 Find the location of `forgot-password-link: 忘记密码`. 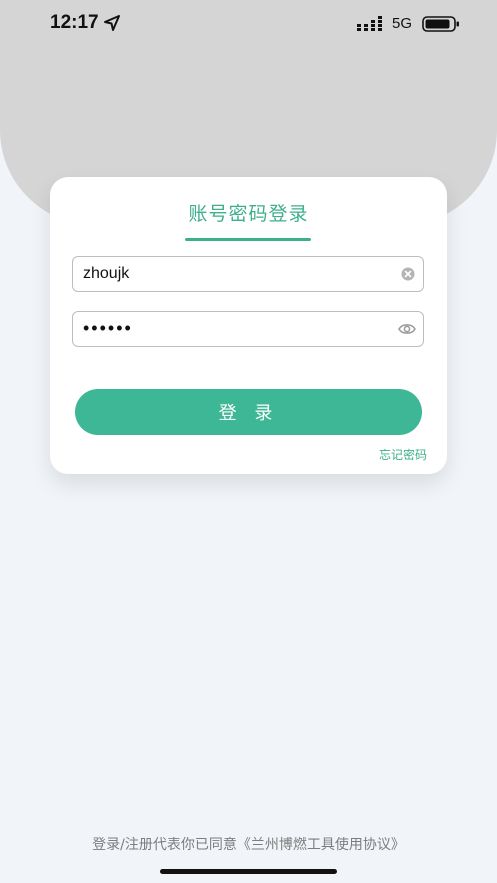

forgot-password-link: 忘记密码 is located at coordinates (403, 454).